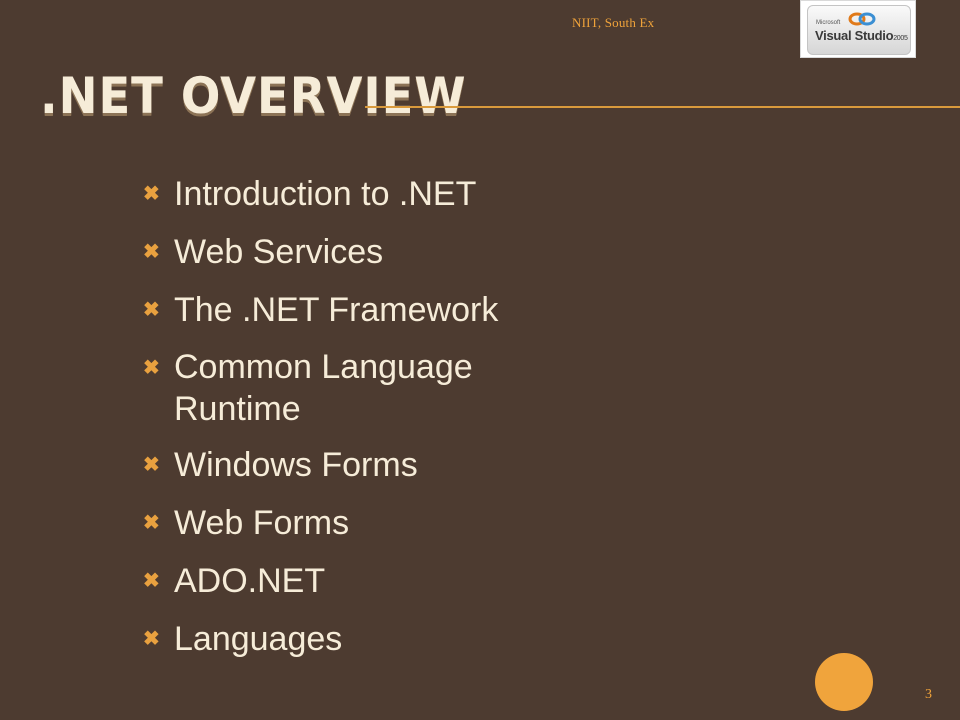 The width and height of the screenshot is (960, 720). Describe the element at coordinates (323, 388) in the screenshot. I see `bullet-text: Common Language Runtime` at that location.